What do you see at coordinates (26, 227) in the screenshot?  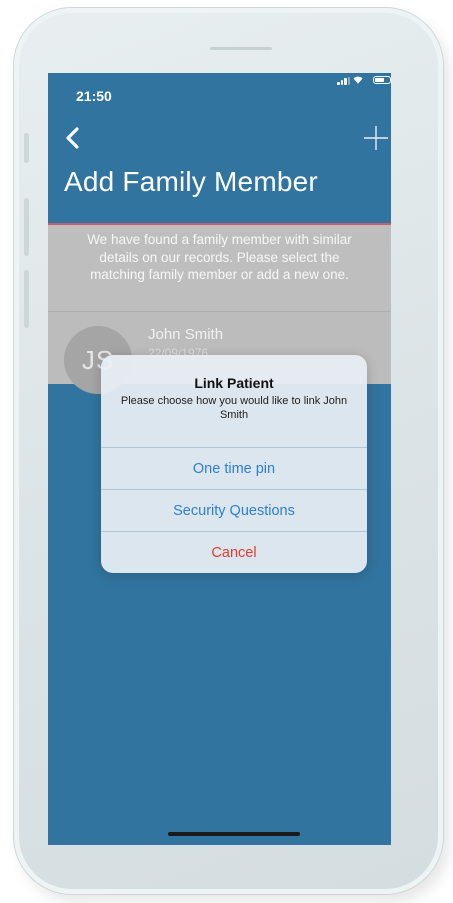 I see `volume-up-button` at bounding box center [26, 227].